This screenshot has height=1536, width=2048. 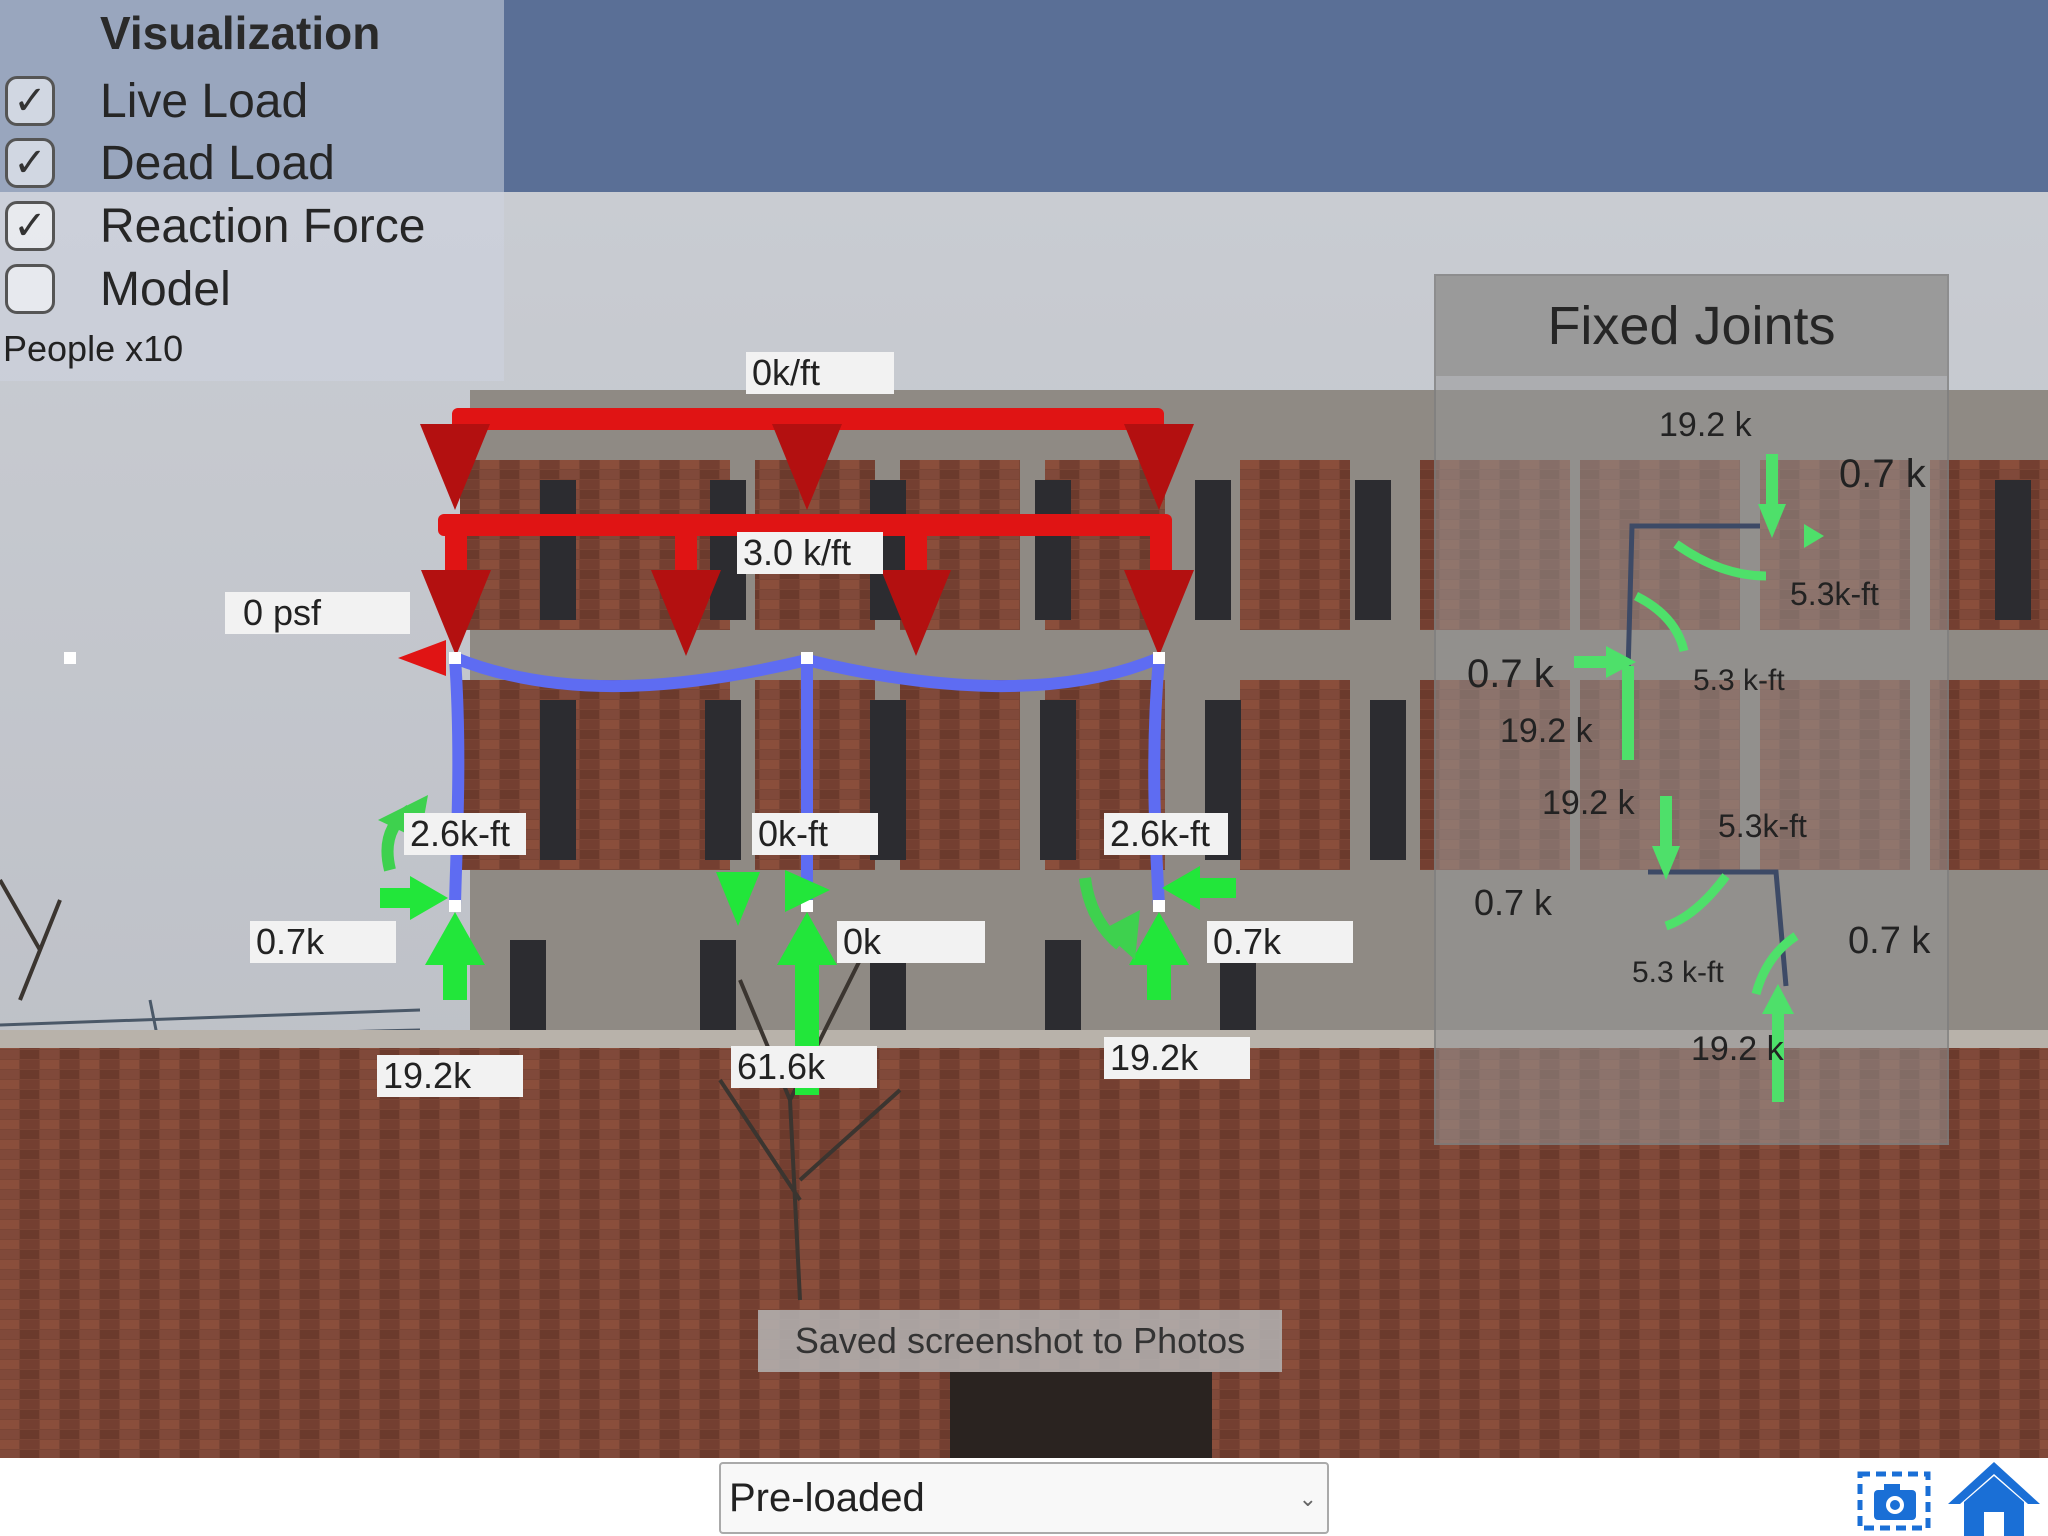 I want to click on model-select: Pre-loaded ⌄, so click(x=1024, y=1498).